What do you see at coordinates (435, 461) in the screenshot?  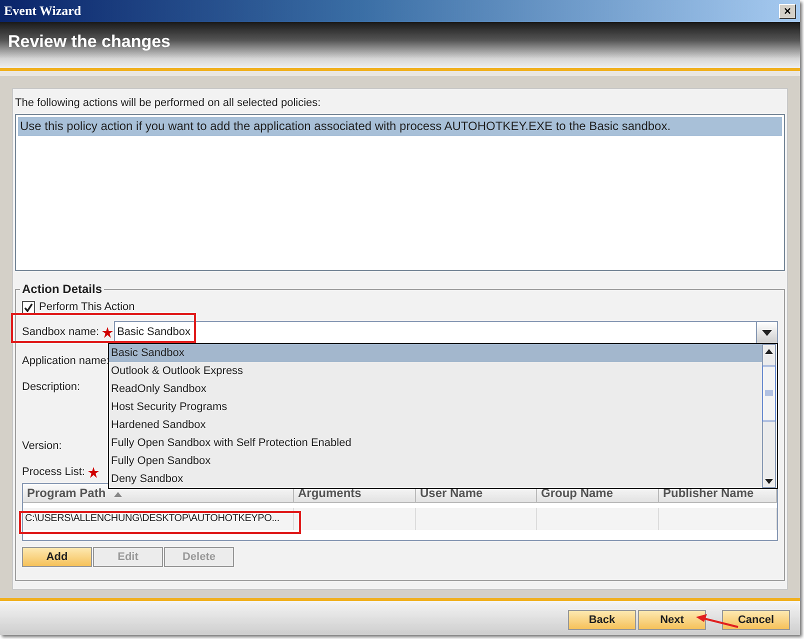 I see `dropdown-option: Fully Open Sandbox` at bounding box center [435, 461].